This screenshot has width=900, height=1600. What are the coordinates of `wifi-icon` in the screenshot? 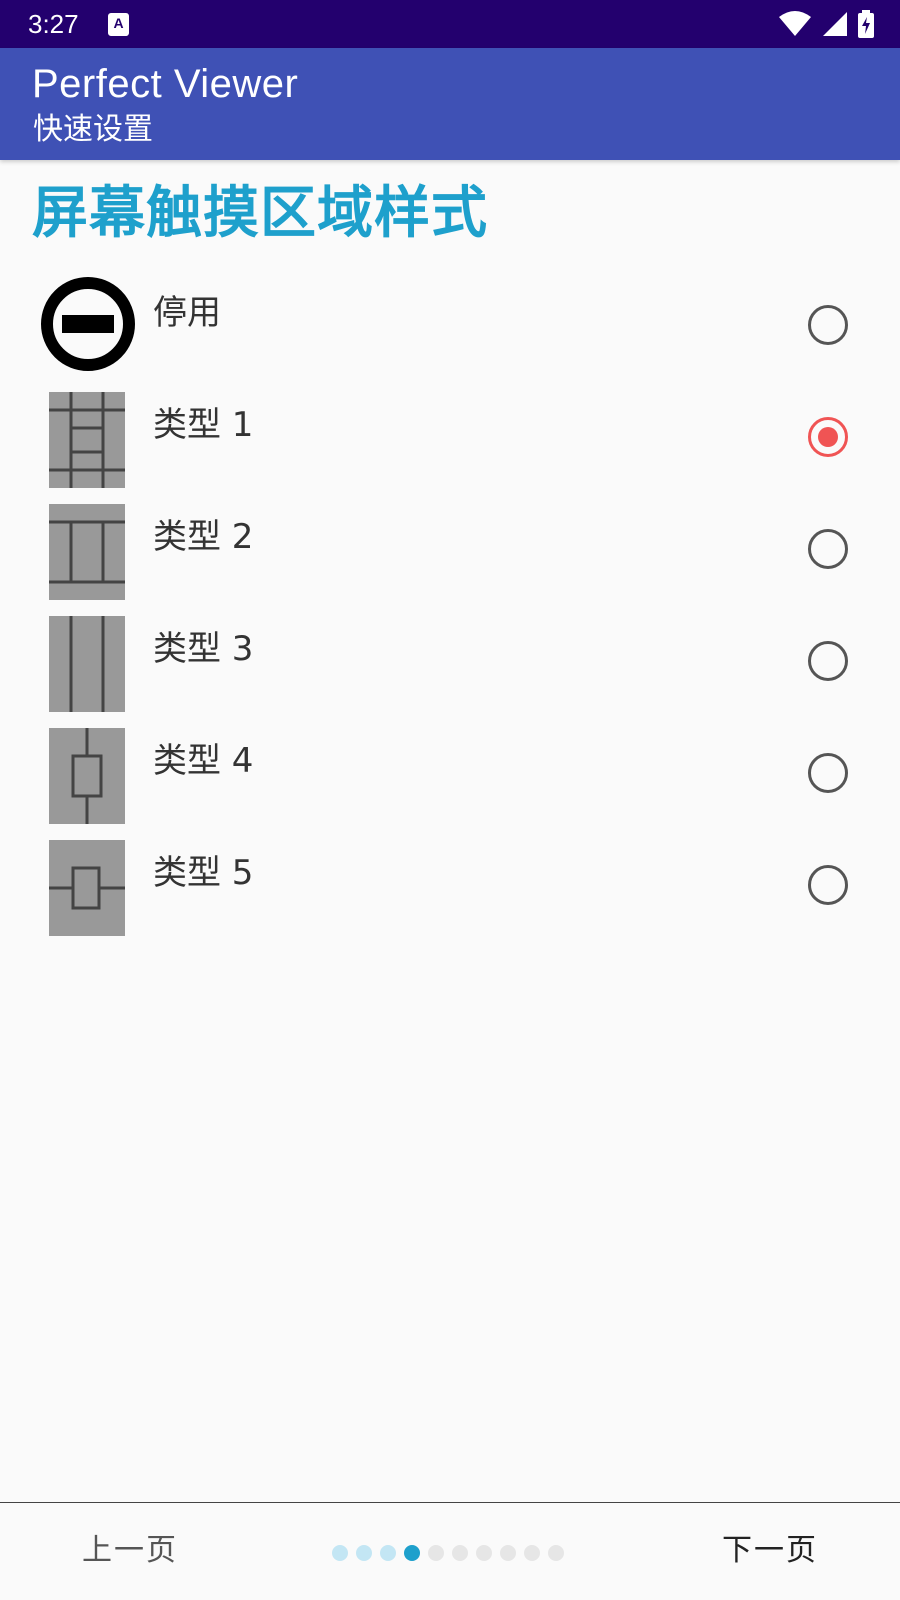 It's located at (795, 23).